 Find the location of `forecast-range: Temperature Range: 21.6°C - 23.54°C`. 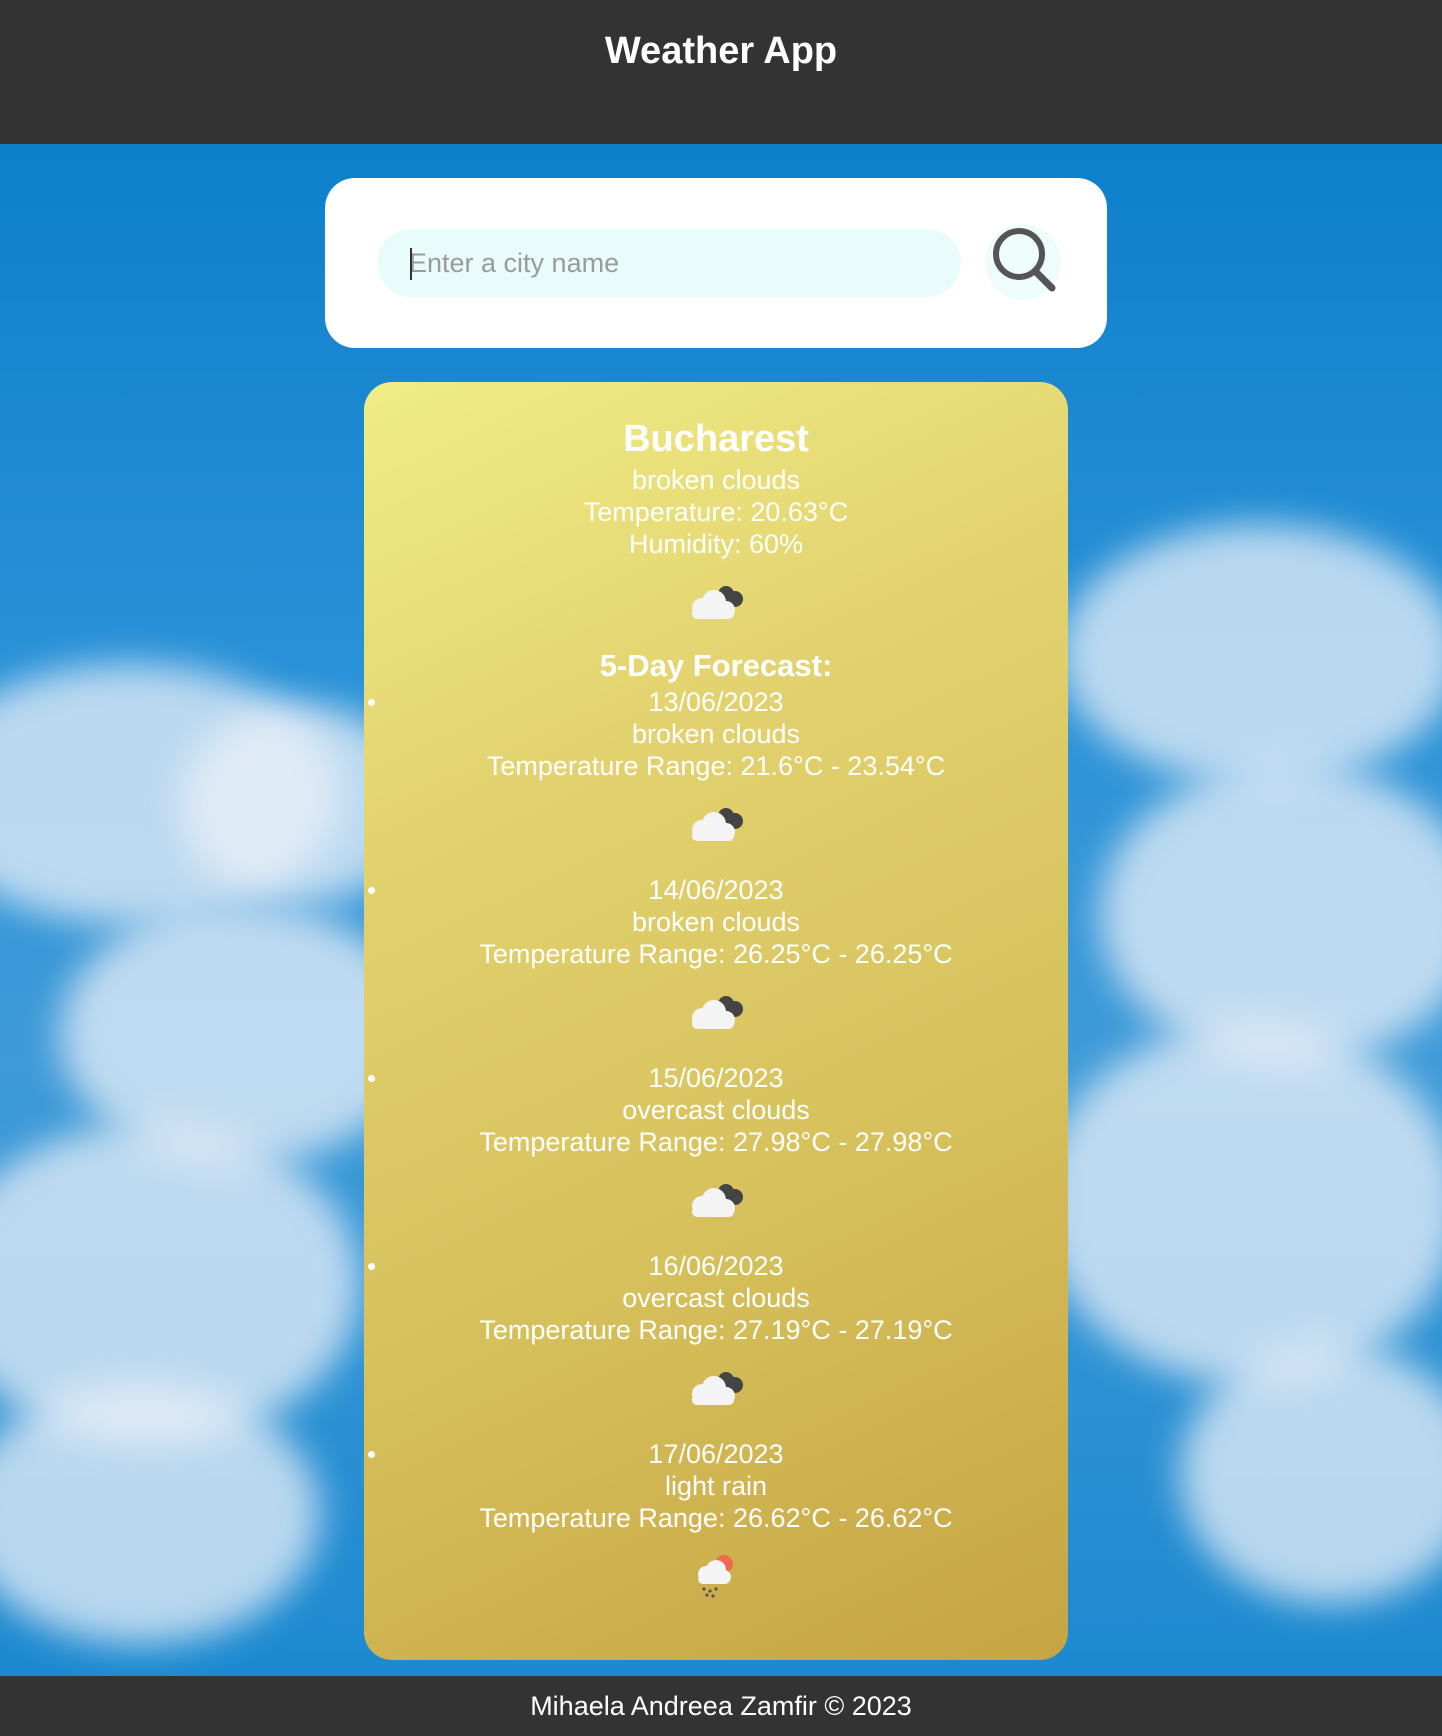

forecast-range: Temperature Range: 21.6°C - 23.54°C is located at coordinates (716, 766).